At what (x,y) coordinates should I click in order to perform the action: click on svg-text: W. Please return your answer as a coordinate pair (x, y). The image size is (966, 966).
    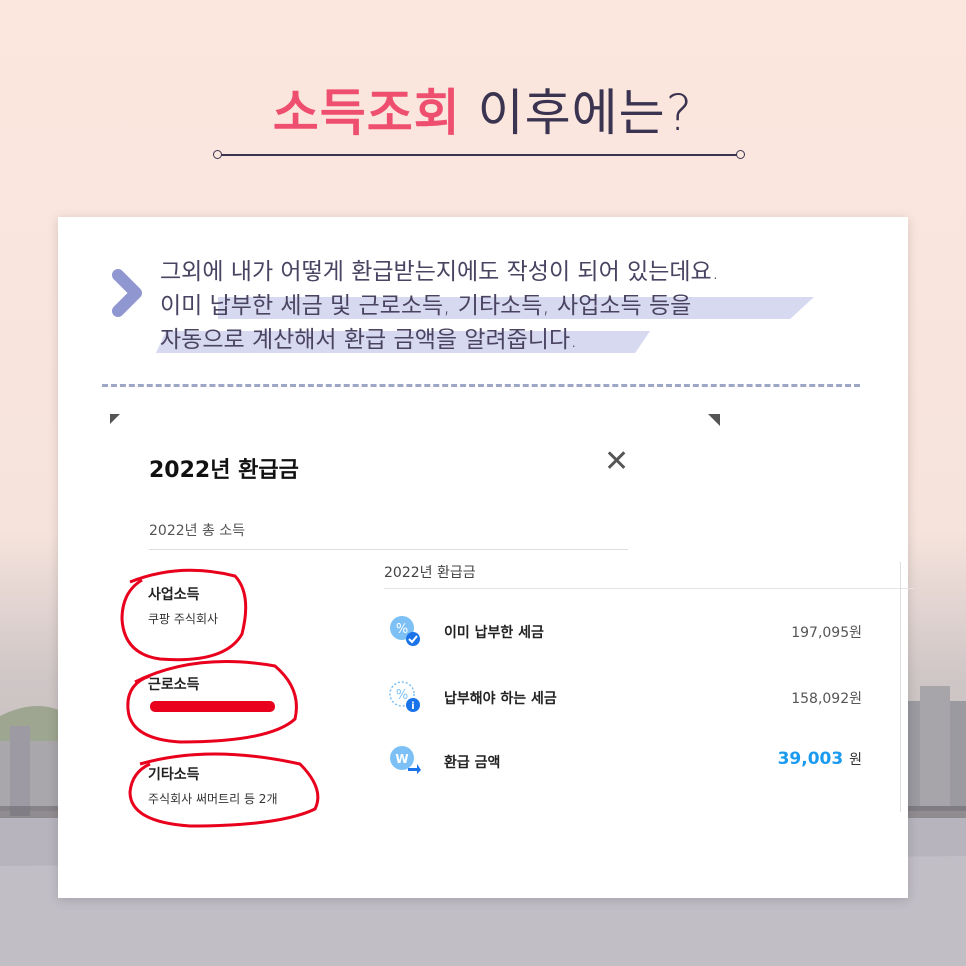
    Looking at the image, I should click on (401, 759).